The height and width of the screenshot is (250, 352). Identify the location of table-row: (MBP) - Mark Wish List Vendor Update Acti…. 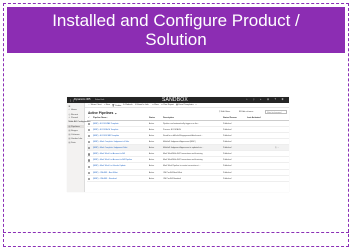
(188, 167).